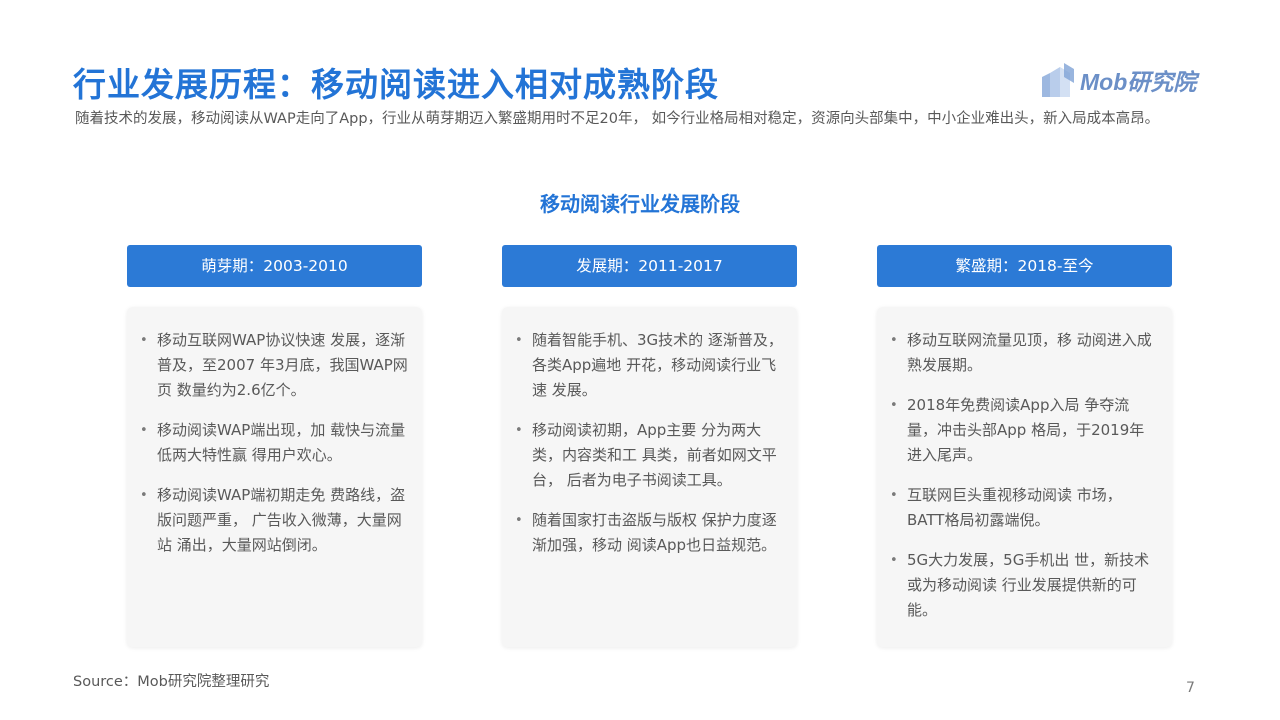 The image size is (1280, 720). I want to click on list-item: • 移动阅读WAP端出现，加 载快与流量低两大特性赢 得用户欢心。, so click(272, 443).